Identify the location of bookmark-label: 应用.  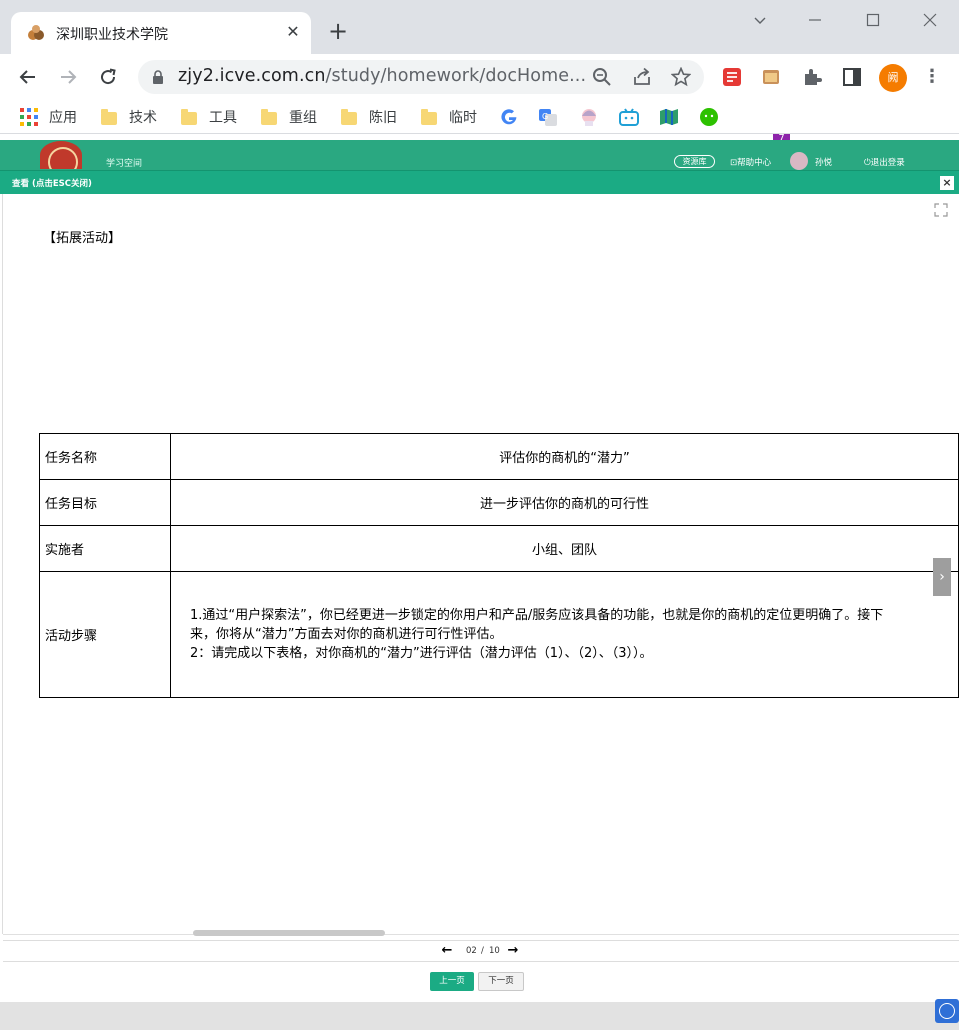
(63, 118).